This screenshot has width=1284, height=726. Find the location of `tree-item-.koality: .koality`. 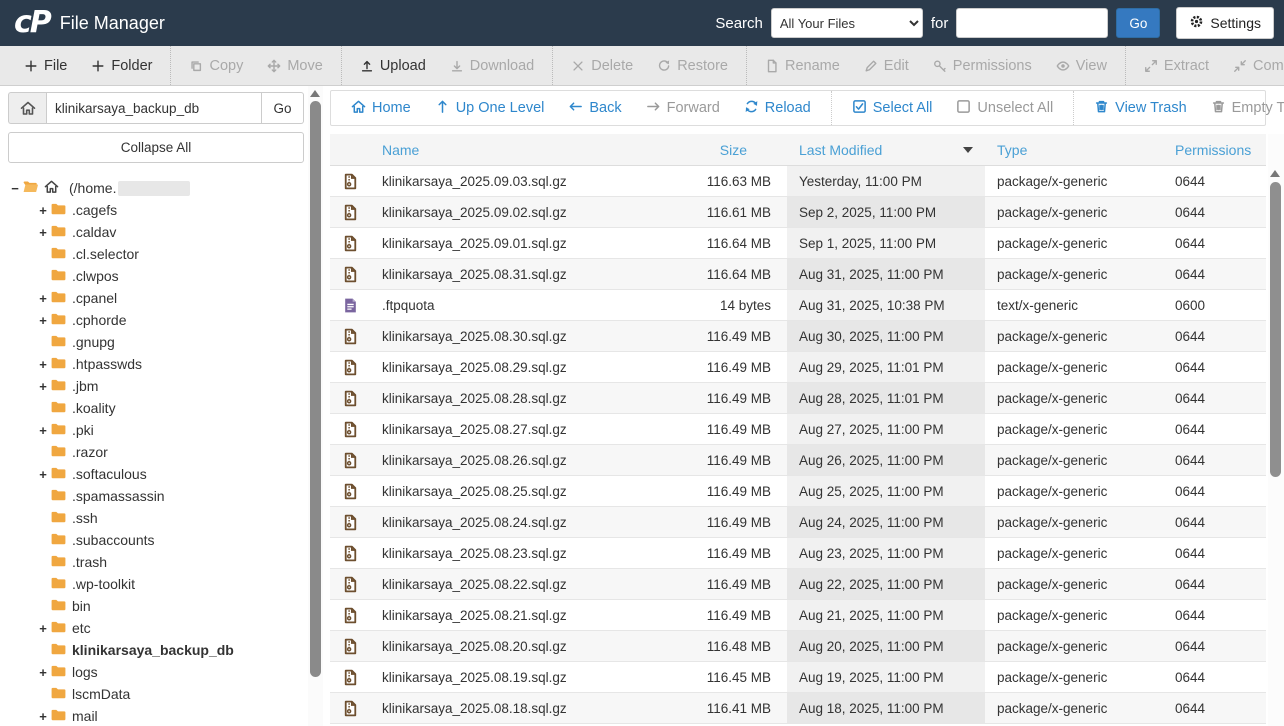

tree-item-.koality: .koality is located at coordinates (156, 408).